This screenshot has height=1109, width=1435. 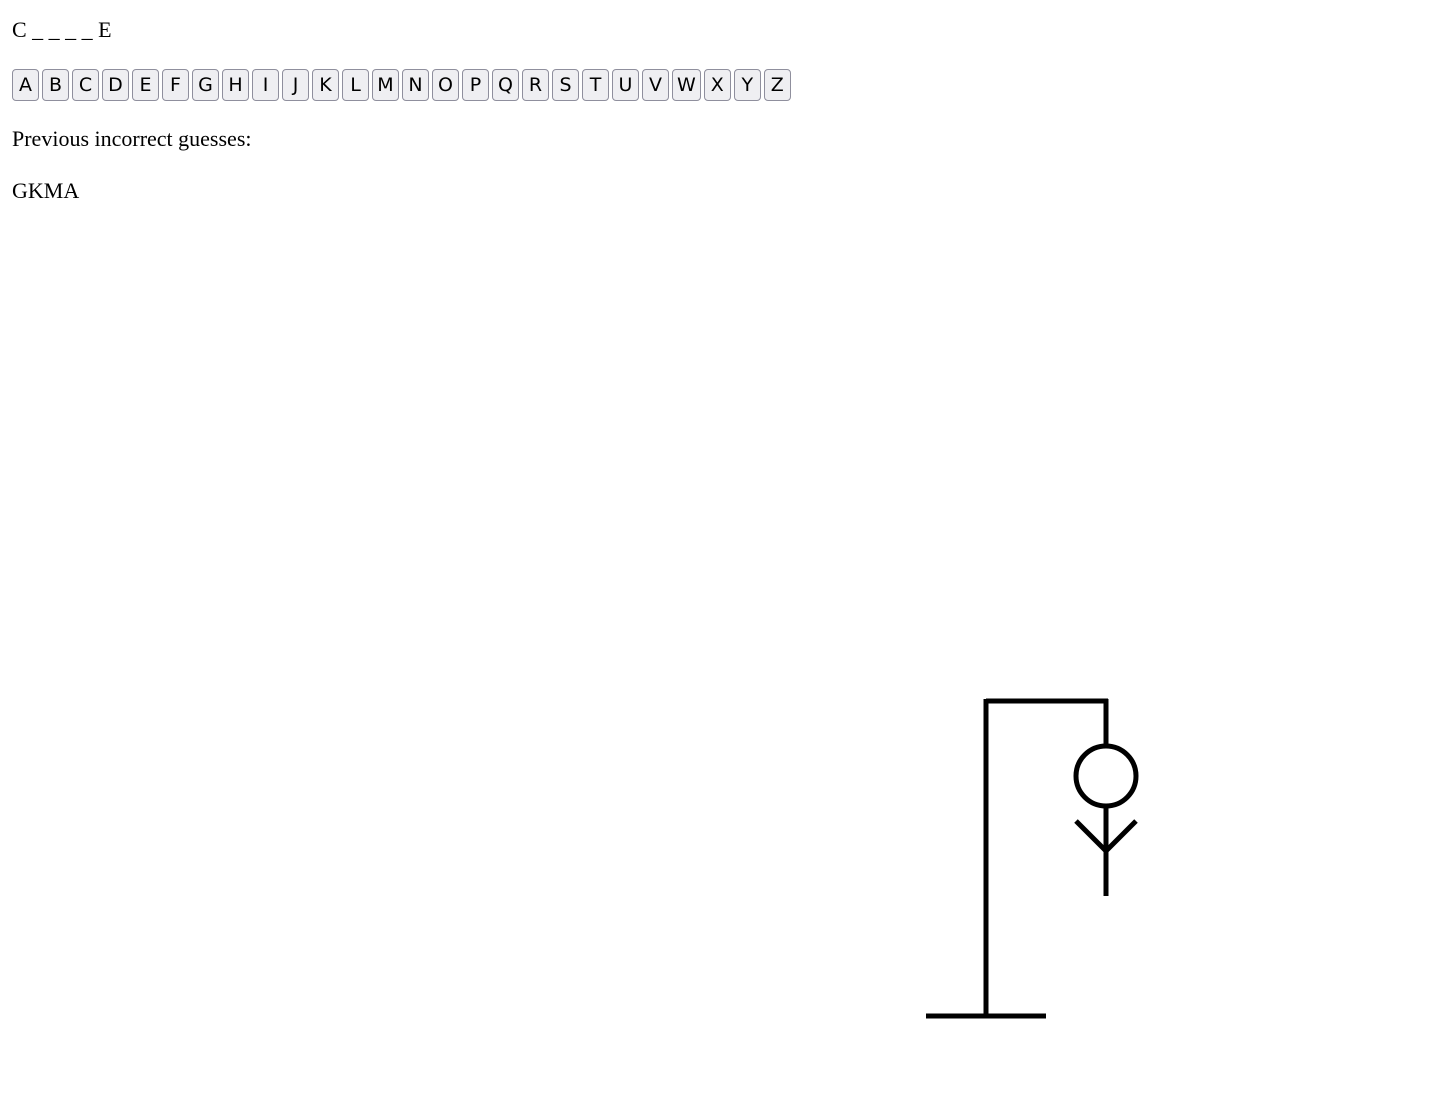 What do you see at coordinates (145, 85) in the screenshot?
I see `letter-button-e: E` at bounding box center [145, 85].